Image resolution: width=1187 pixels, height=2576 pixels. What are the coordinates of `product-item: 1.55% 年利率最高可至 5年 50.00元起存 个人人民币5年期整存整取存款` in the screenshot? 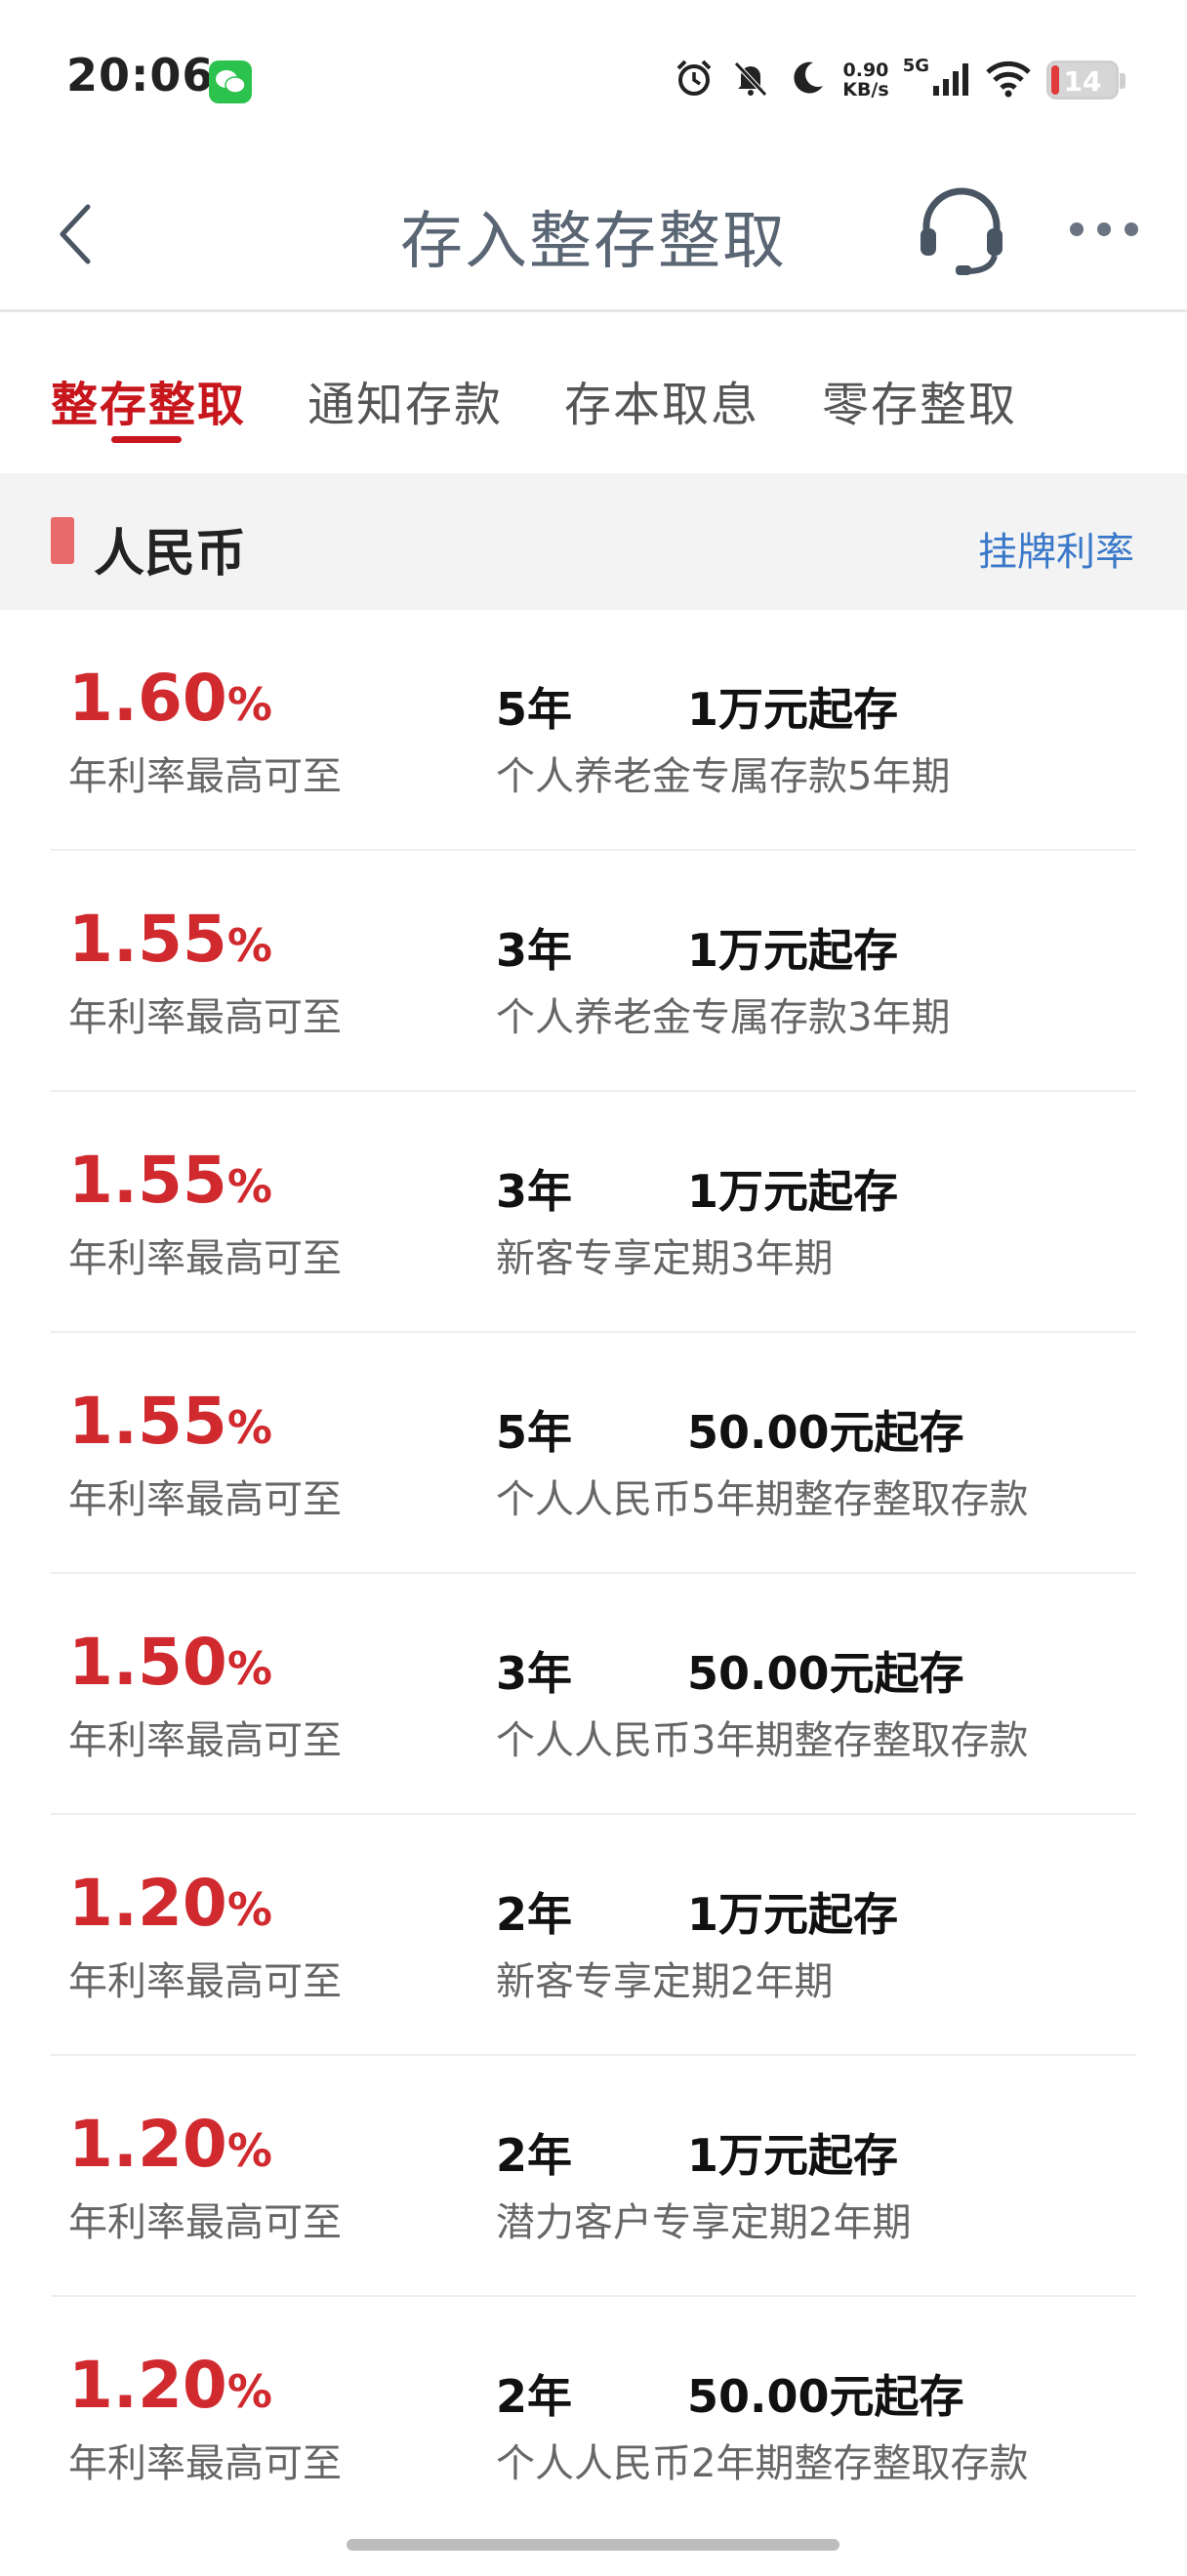 It's located at (593, 1453).